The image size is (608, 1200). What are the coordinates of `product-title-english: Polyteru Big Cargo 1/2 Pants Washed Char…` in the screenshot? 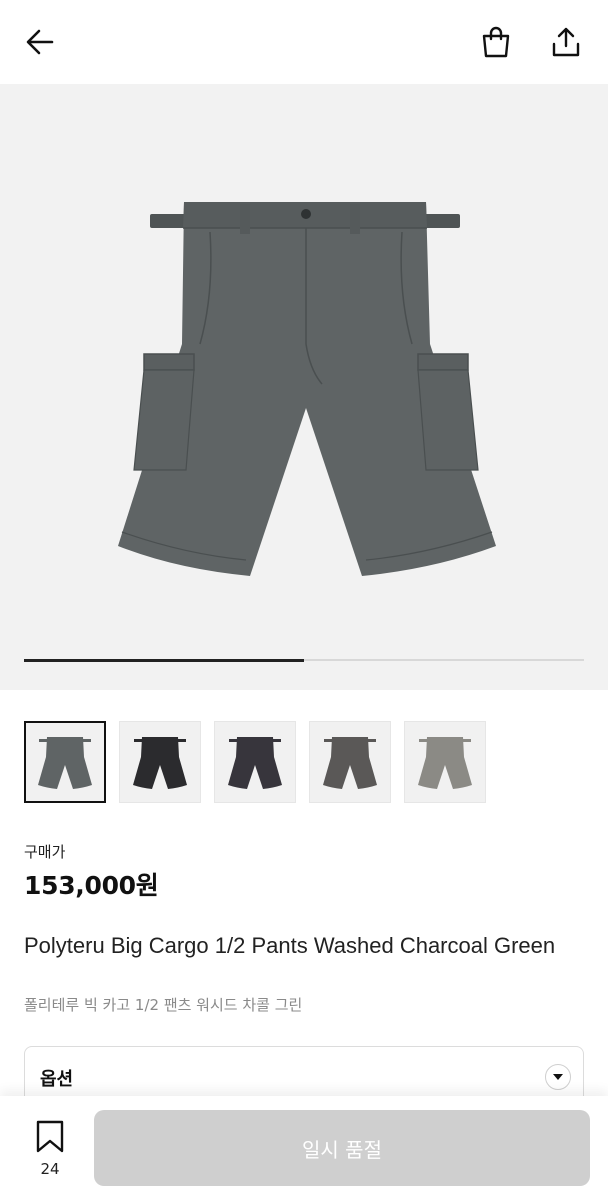 It's located at (290, 945).